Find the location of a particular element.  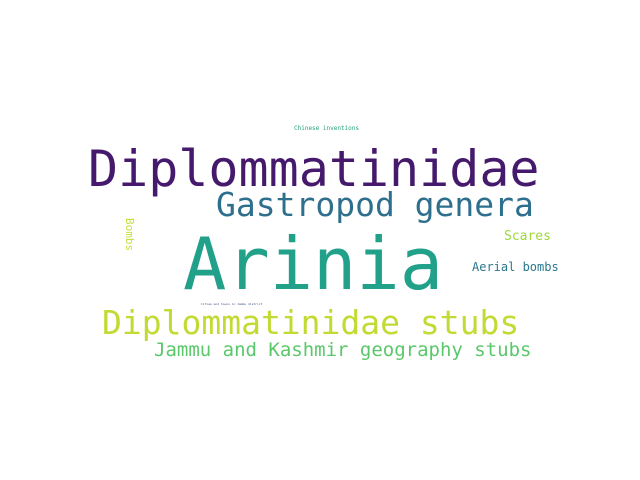

word-diplommatinidae-stubs: Diplommatinidae stubs is located at coordinates (311, 322).